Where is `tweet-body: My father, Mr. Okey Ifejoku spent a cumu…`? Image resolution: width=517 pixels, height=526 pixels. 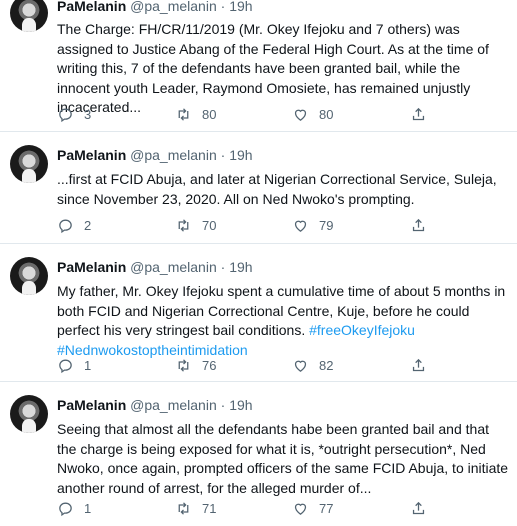
tweet-body: My father, Mr. Okey Ifejoku spent a cumu… is located at coordinates (281, 310).